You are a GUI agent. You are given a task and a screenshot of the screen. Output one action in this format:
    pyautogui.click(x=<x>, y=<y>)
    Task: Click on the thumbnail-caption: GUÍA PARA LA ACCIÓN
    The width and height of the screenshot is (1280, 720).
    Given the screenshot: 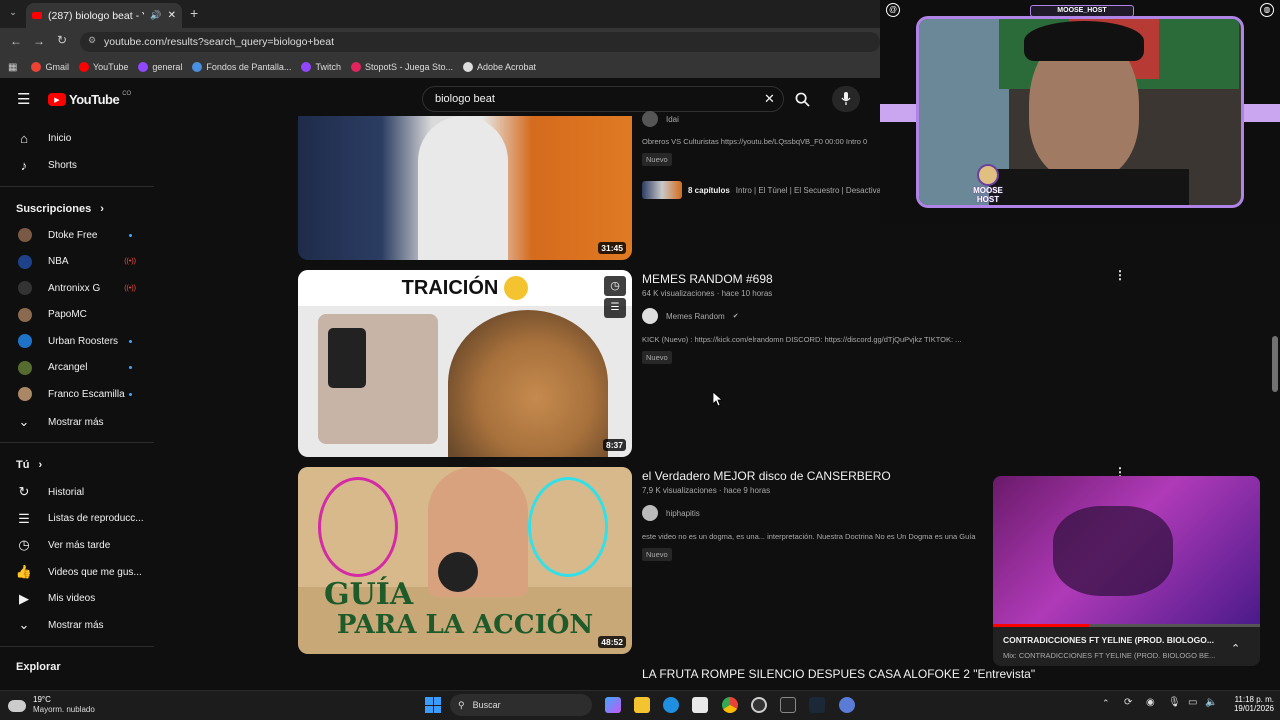 What is the action you would take?
    pyautogui.click(x=465, y=609)
    